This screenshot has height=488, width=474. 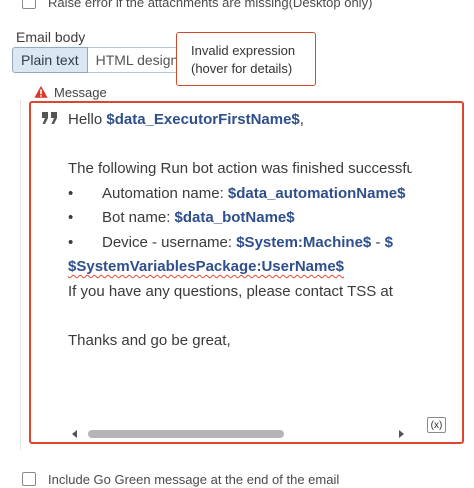 I want to click on text-line: $SystemVariablesPackage:UserName$, so click(x=240, y=267).